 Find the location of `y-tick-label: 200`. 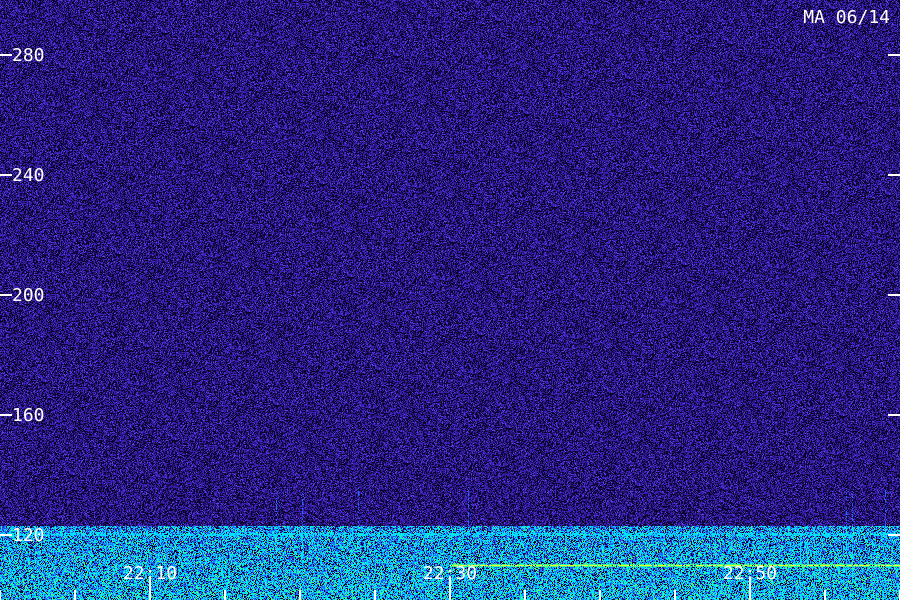

y-tick-label: 200 is located at coordinates (28, 295).